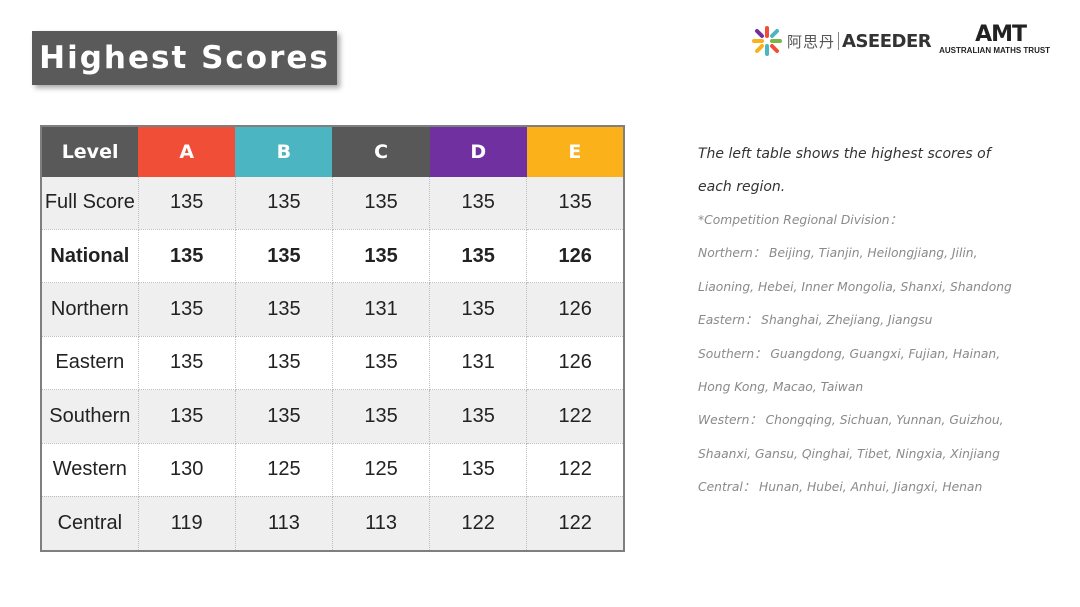 Image resolution: width=1080 pixels, height=607 pixels. I want to click on row-label: Western, so click(90, 470).